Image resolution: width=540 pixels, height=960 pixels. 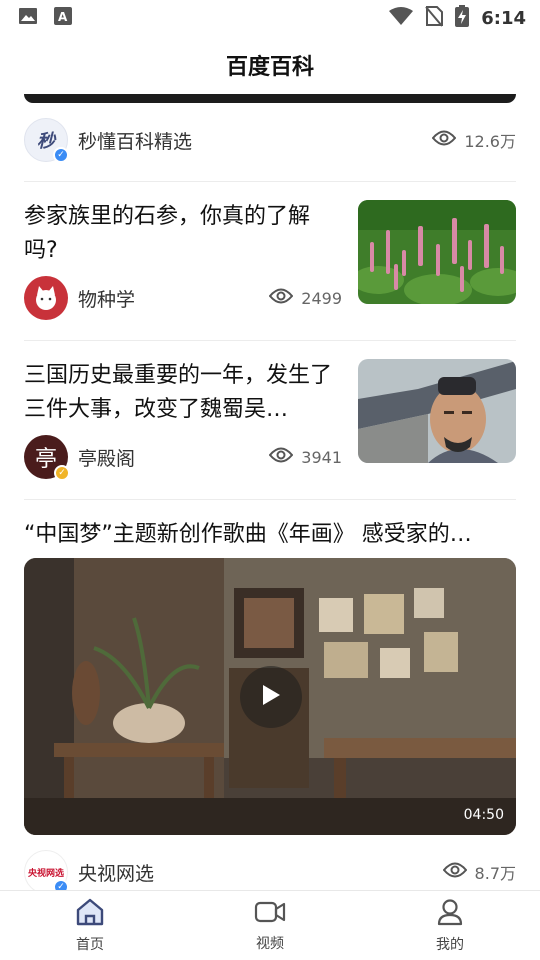 I want to click on source-name: 央视网选, so click(x=116, y=872).